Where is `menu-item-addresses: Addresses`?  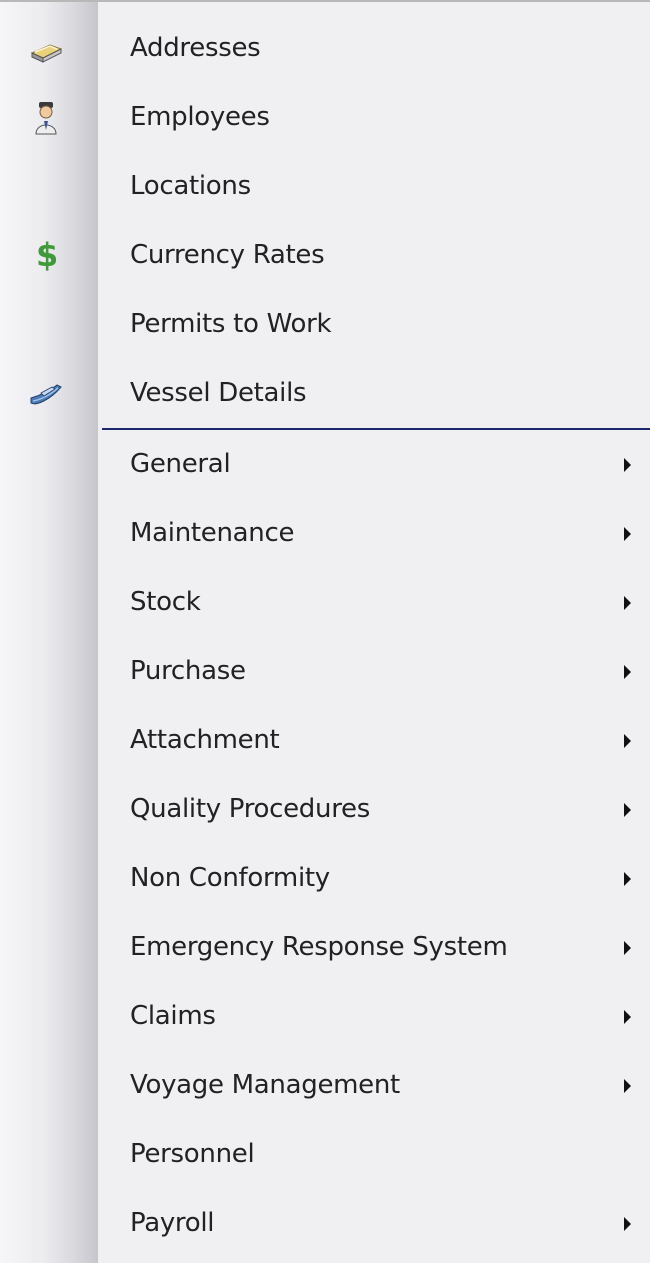 menu-item-addresses: Addresses is located at coordinates (325, 48).